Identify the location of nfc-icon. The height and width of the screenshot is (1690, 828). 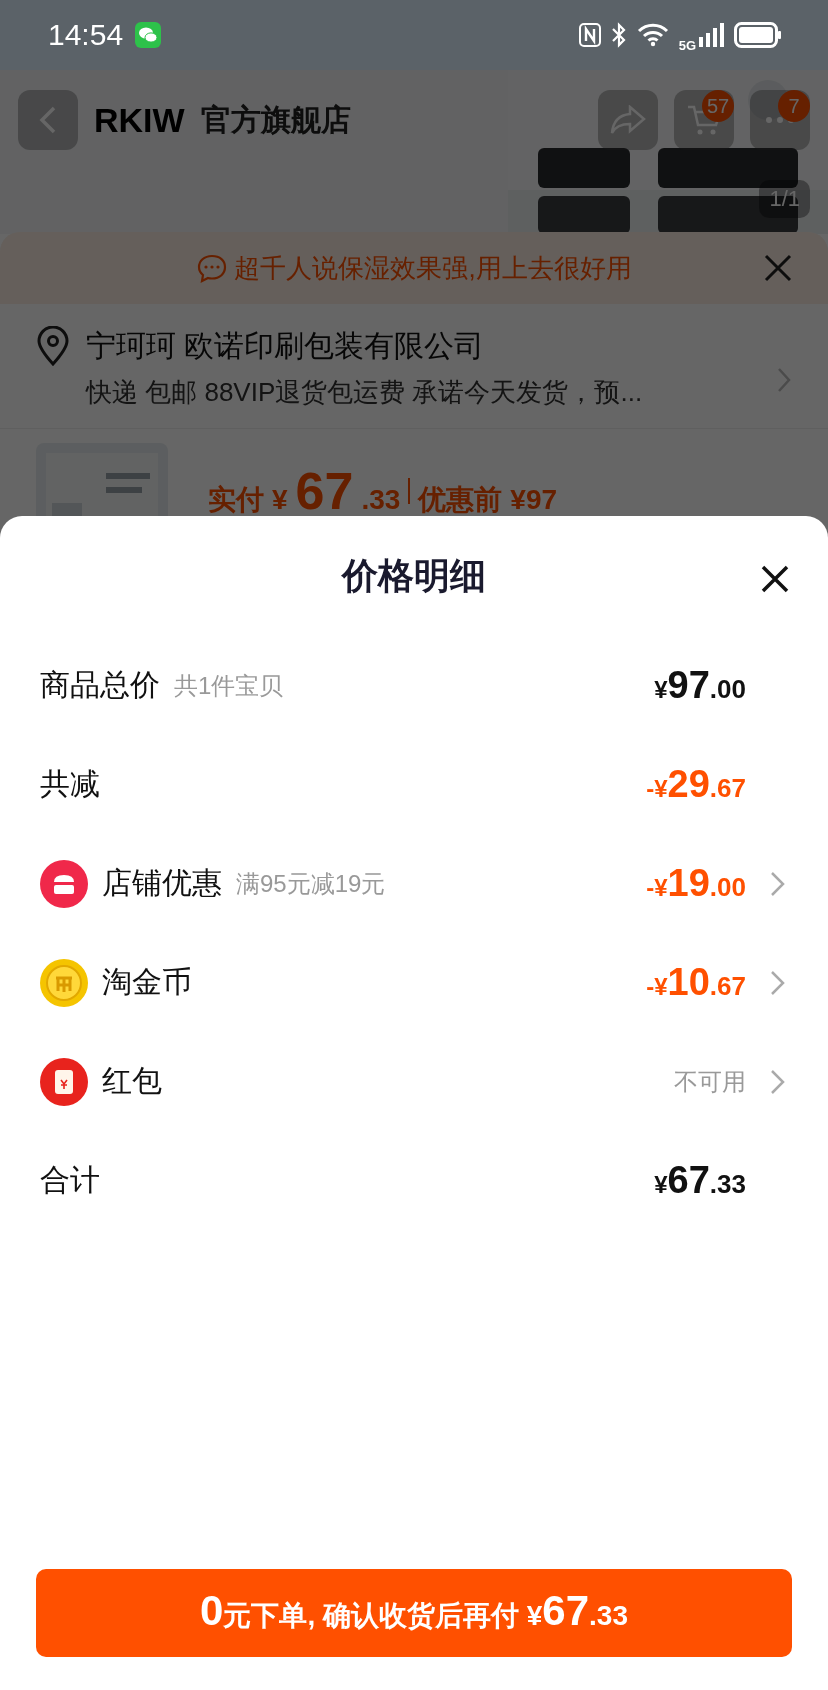
(589, 35).